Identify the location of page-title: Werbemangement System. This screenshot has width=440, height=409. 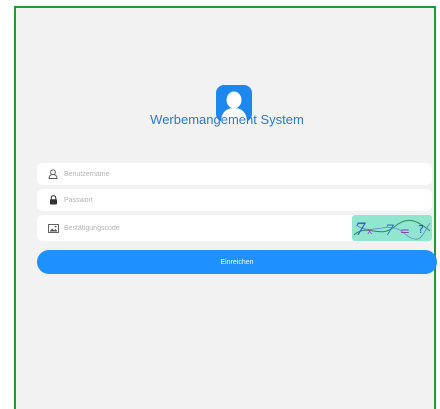
(227, 119).